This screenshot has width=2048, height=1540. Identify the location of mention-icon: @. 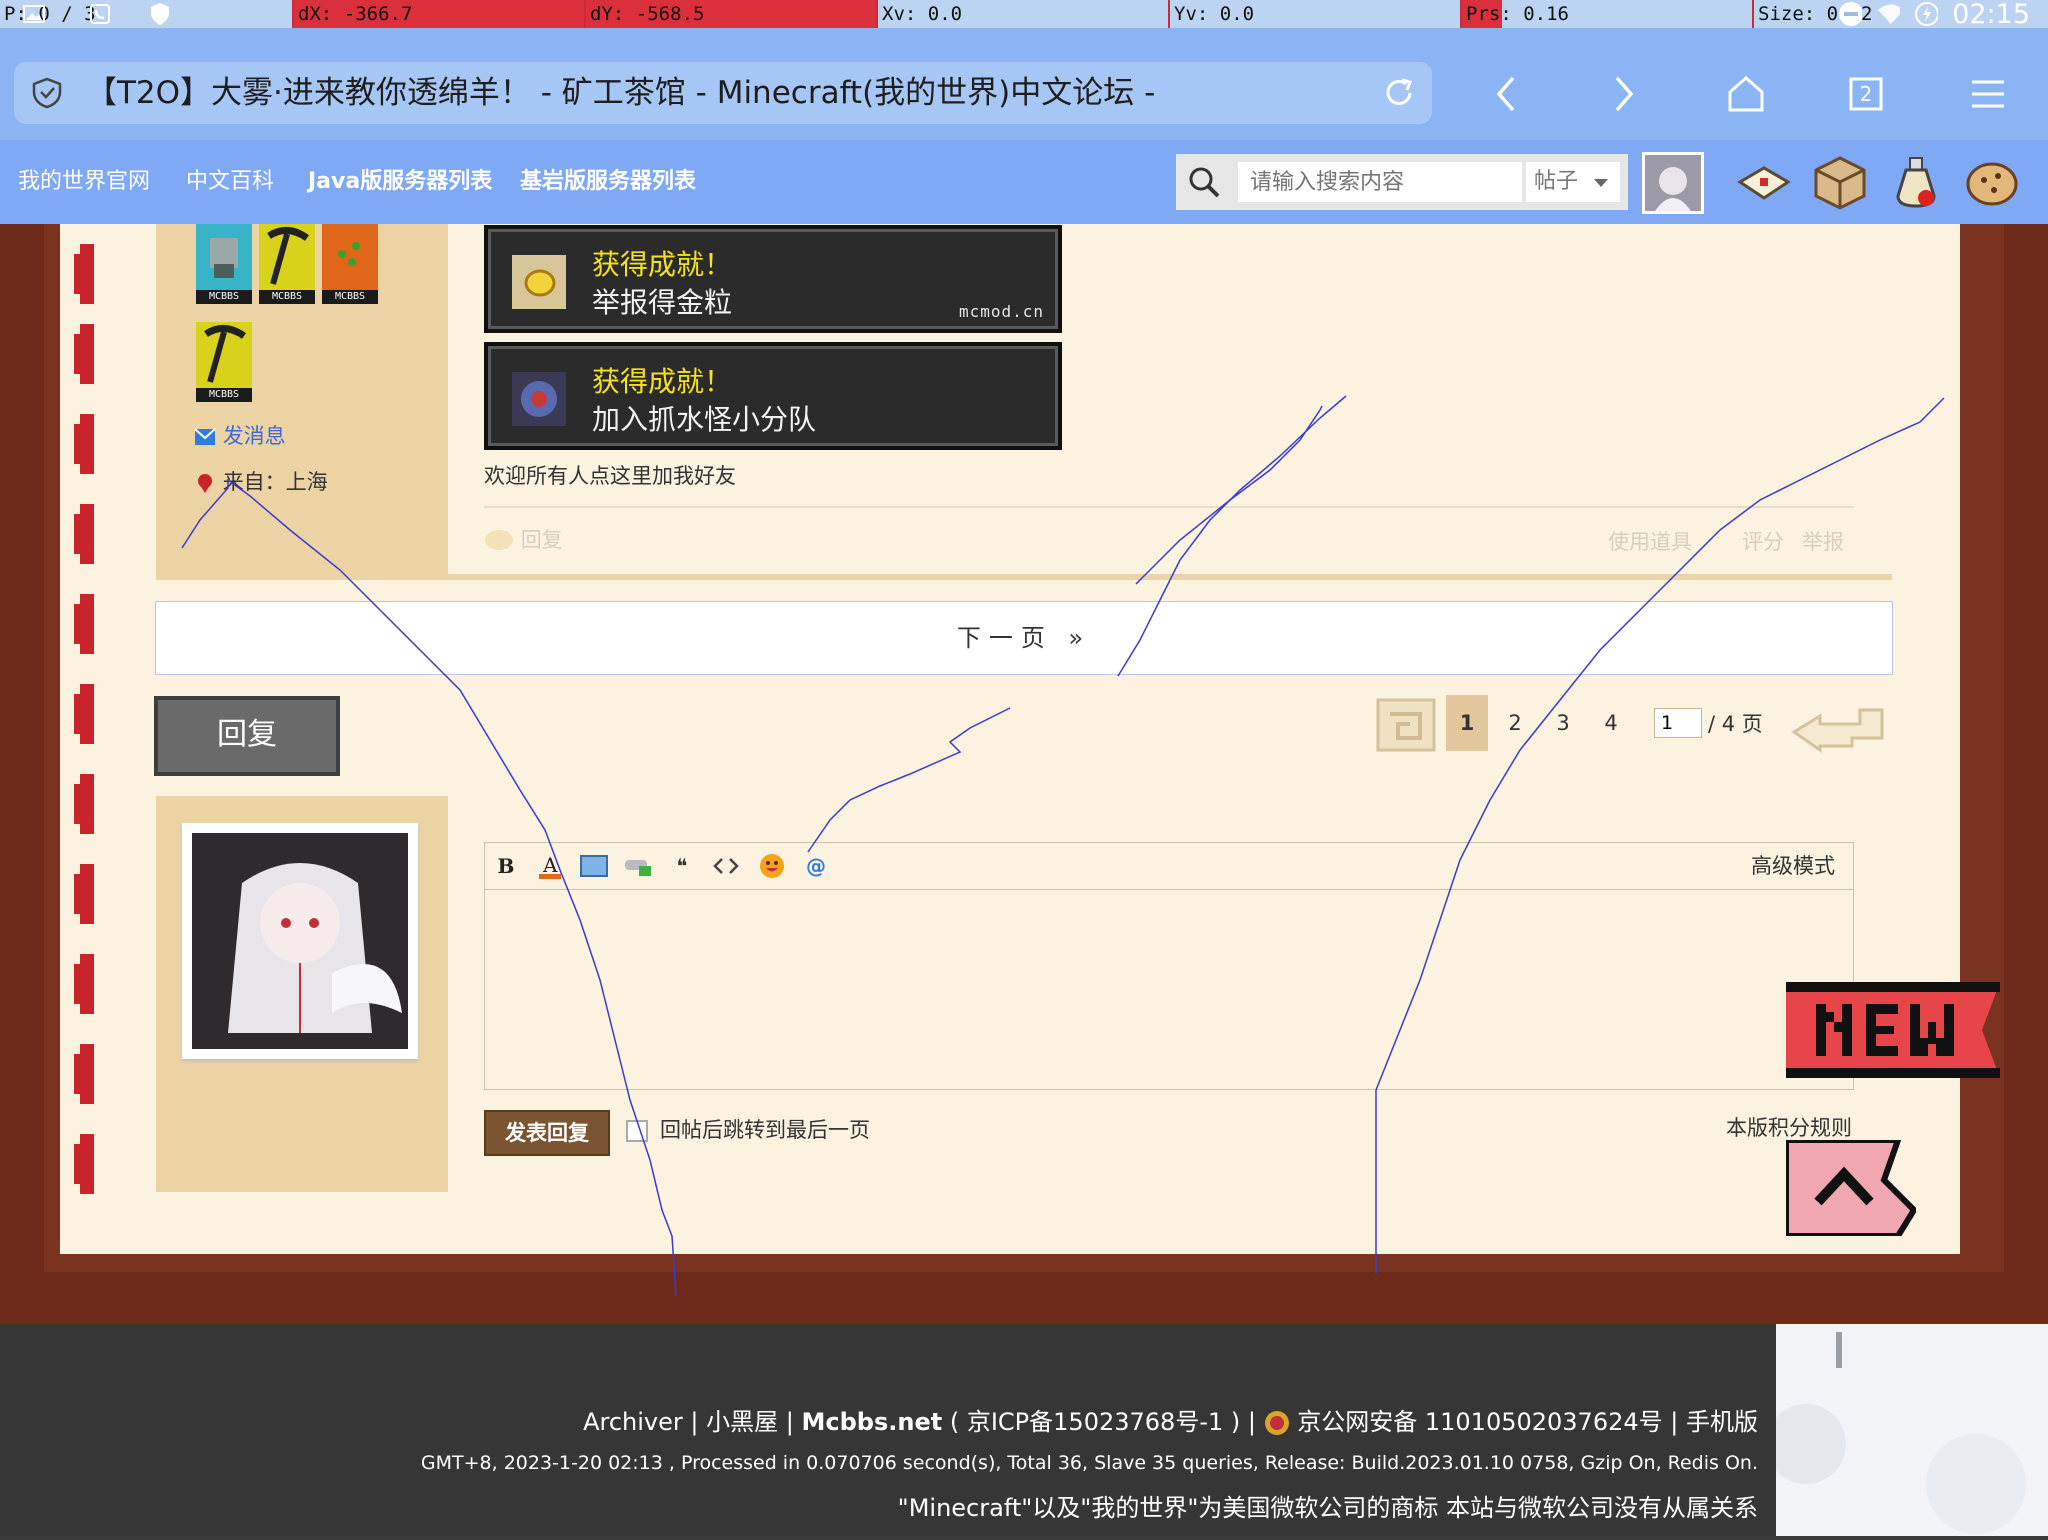
(816, 866).